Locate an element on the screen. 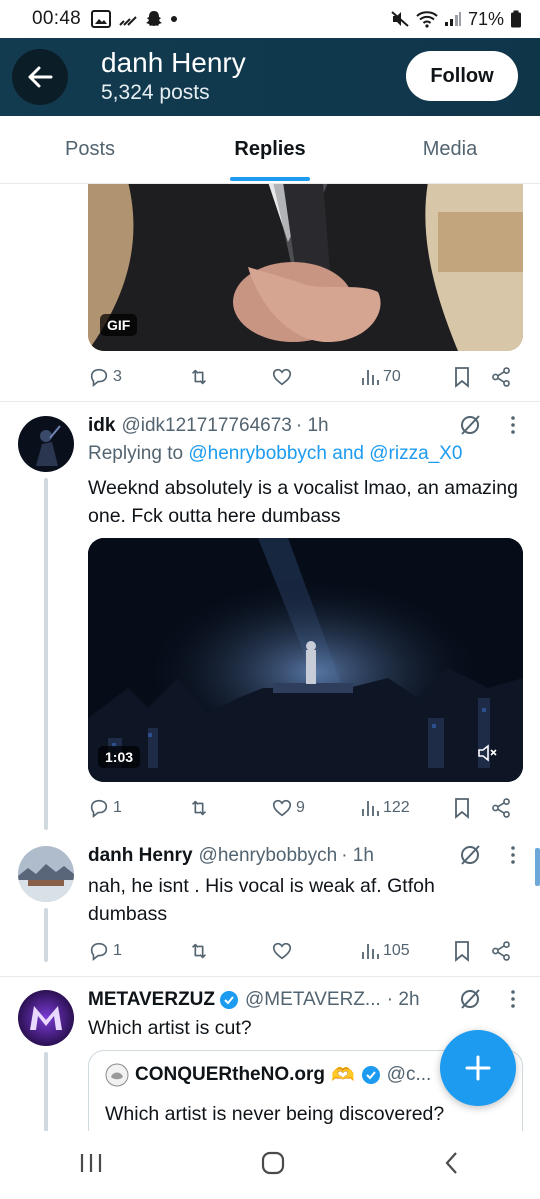 The height and width of the screenshot is (1199, 540). like-button: 9 is located at coordinates (288, 808).